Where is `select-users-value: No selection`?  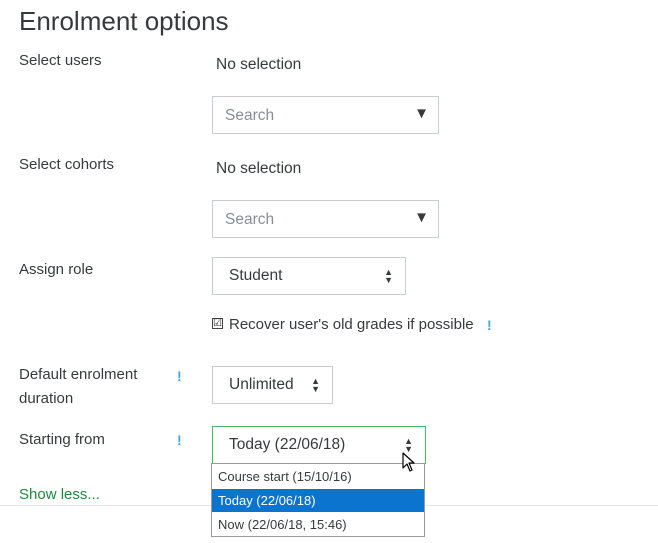 select-users-value: No selection is located at coordinates (259, 64).